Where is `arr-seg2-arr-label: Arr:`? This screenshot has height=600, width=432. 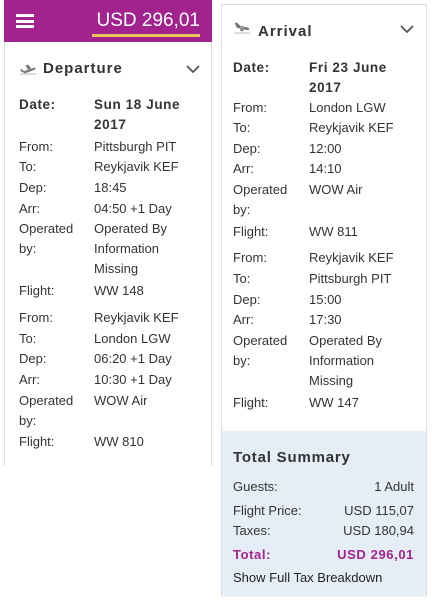 arr-seg2-arr-label: Arr: is located at coordinates (243, 319).